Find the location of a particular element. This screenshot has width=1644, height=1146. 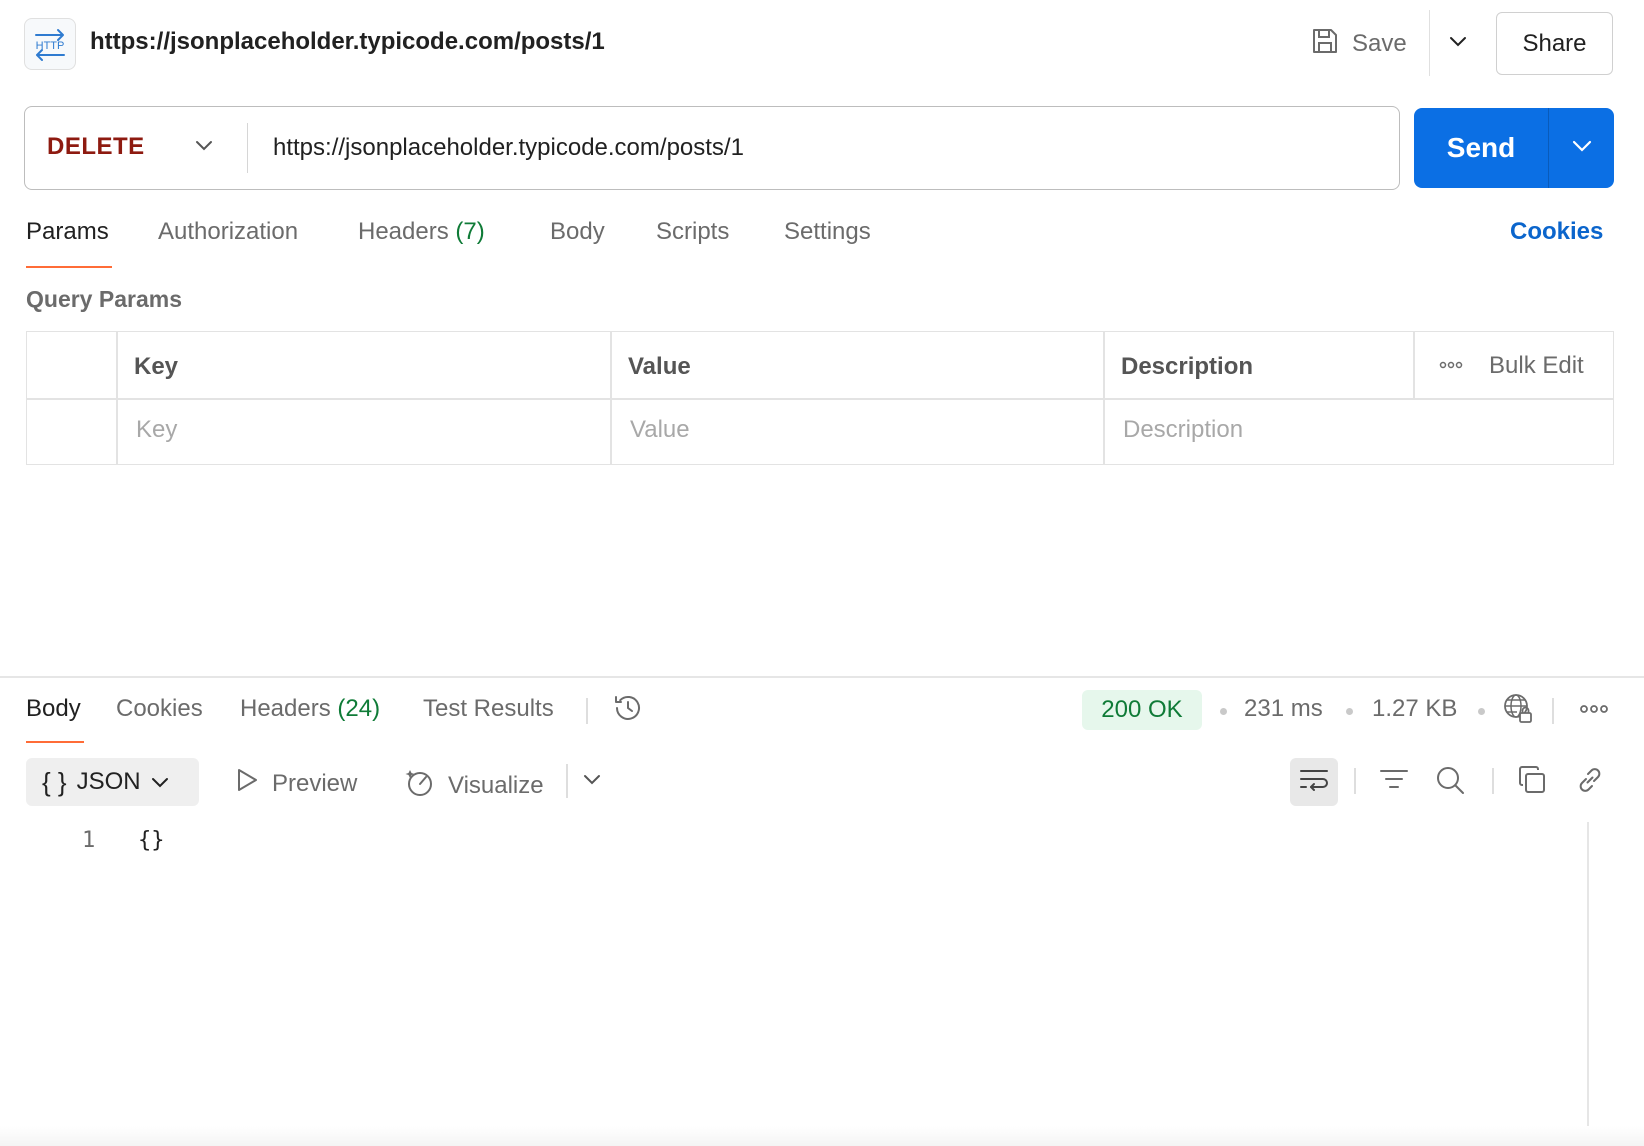

response-body-code: {} is located at coordinates (151, 840).